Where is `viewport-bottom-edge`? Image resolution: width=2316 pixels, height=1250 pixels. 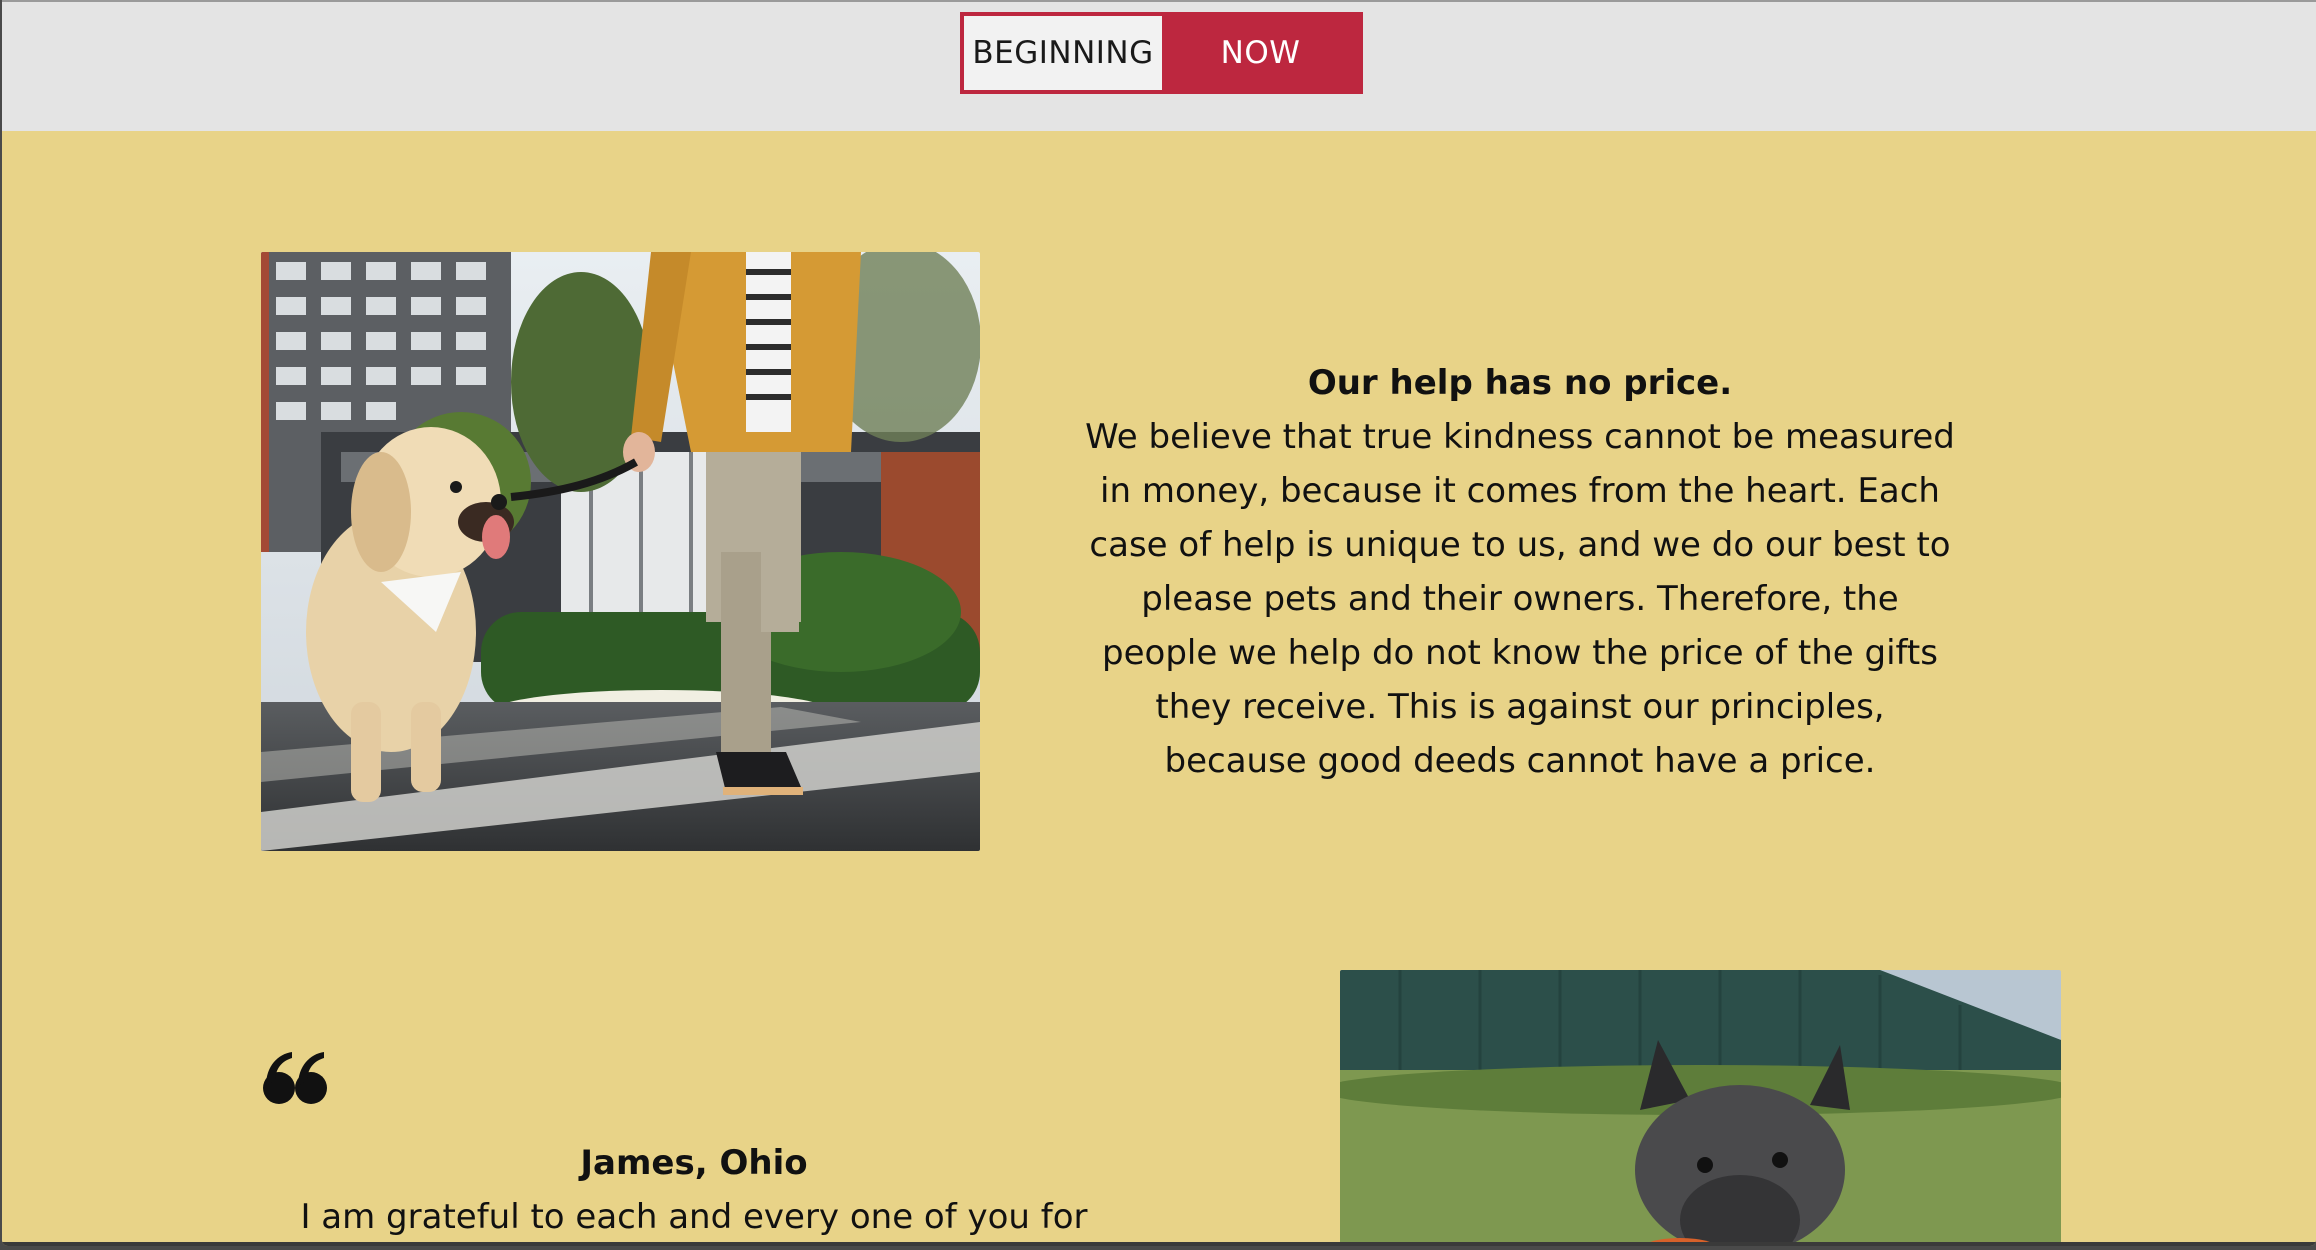
viewport-bottom-edge is located at coordinates (1159, 1244).